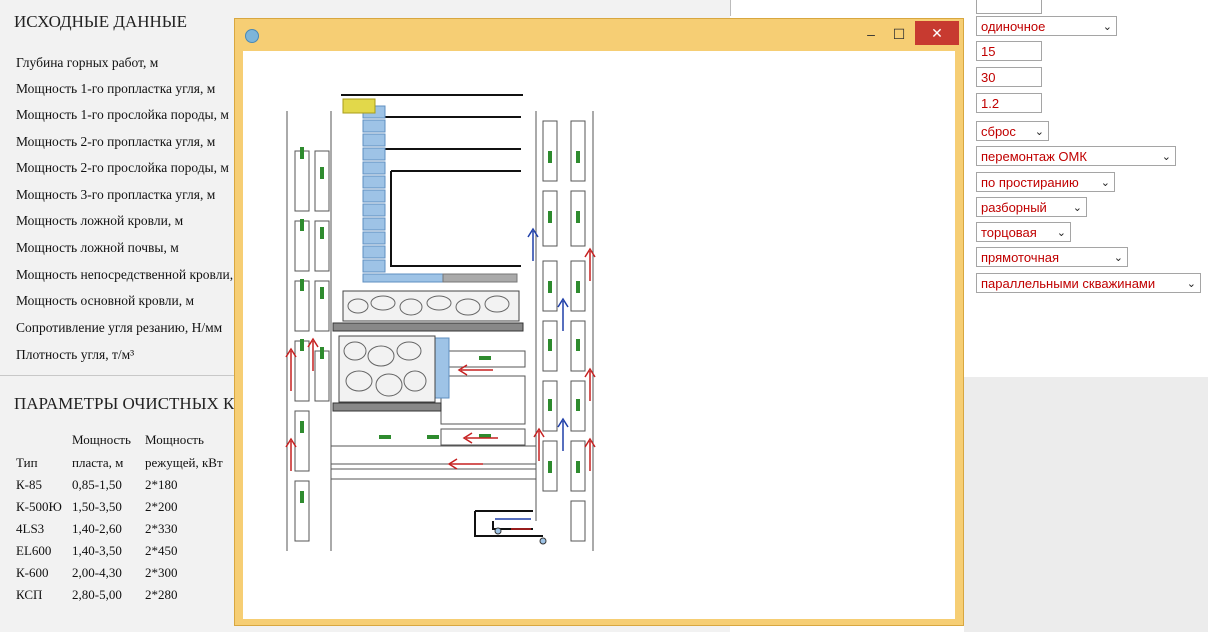  Describe the element at coordinates (1068, 283) in the screenshot. I see `select-value: параллельными скважинами` at that location.